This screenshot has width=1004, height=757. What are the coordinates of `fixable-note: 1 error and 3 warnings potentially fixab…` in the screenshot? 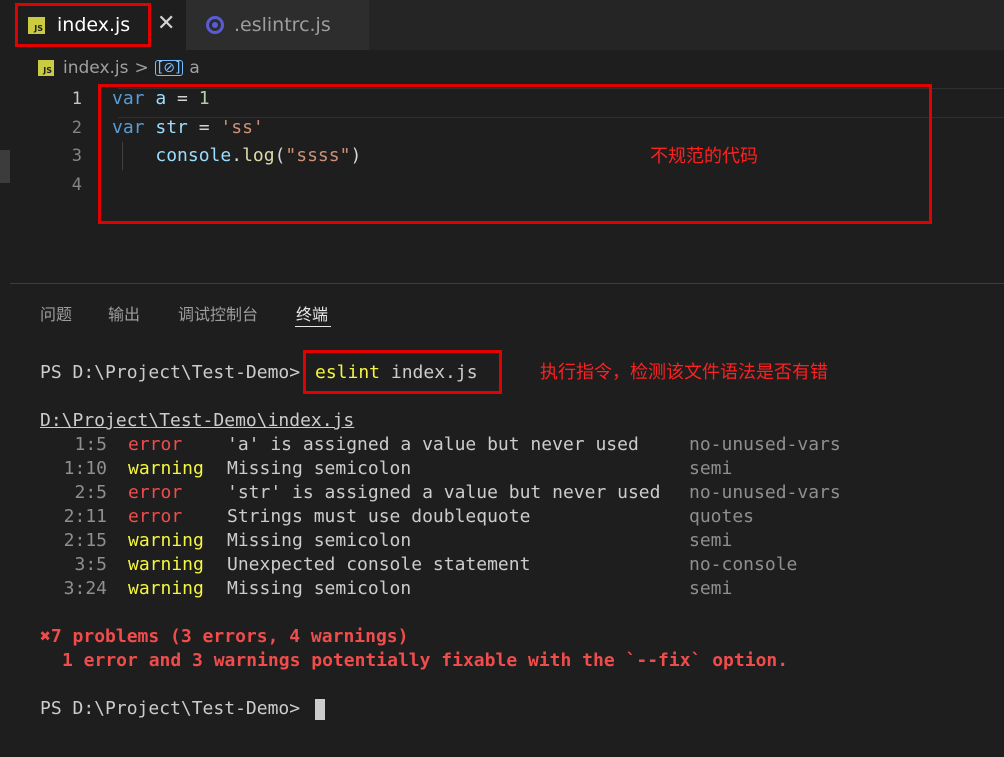 It's located at (425, 660).